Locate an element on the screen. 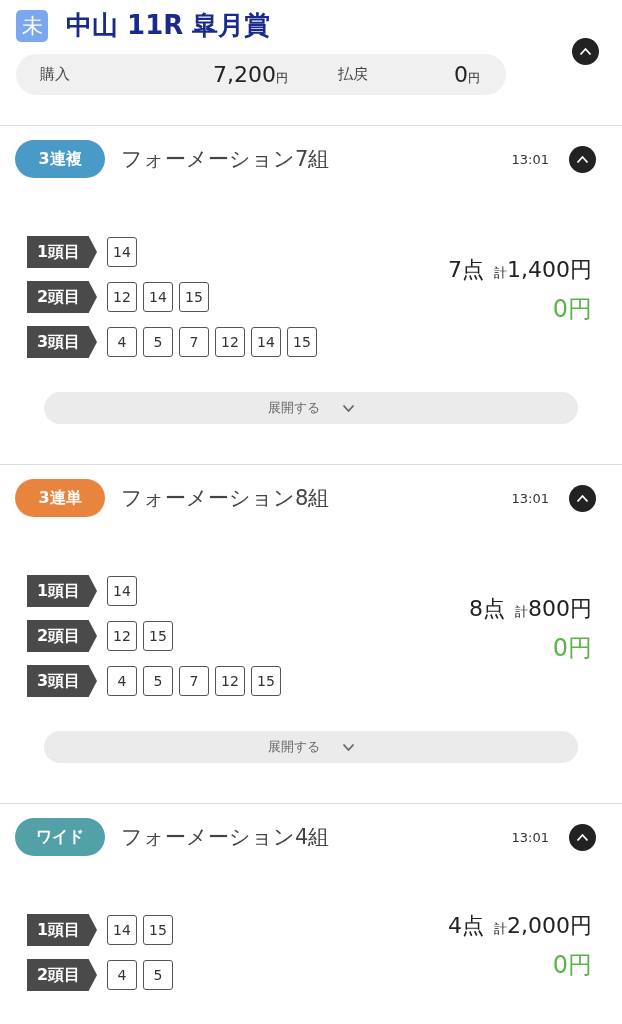 The image size is (622, 1024). bet-title: フォーメーション7組 is located at coordinates (226, 159).